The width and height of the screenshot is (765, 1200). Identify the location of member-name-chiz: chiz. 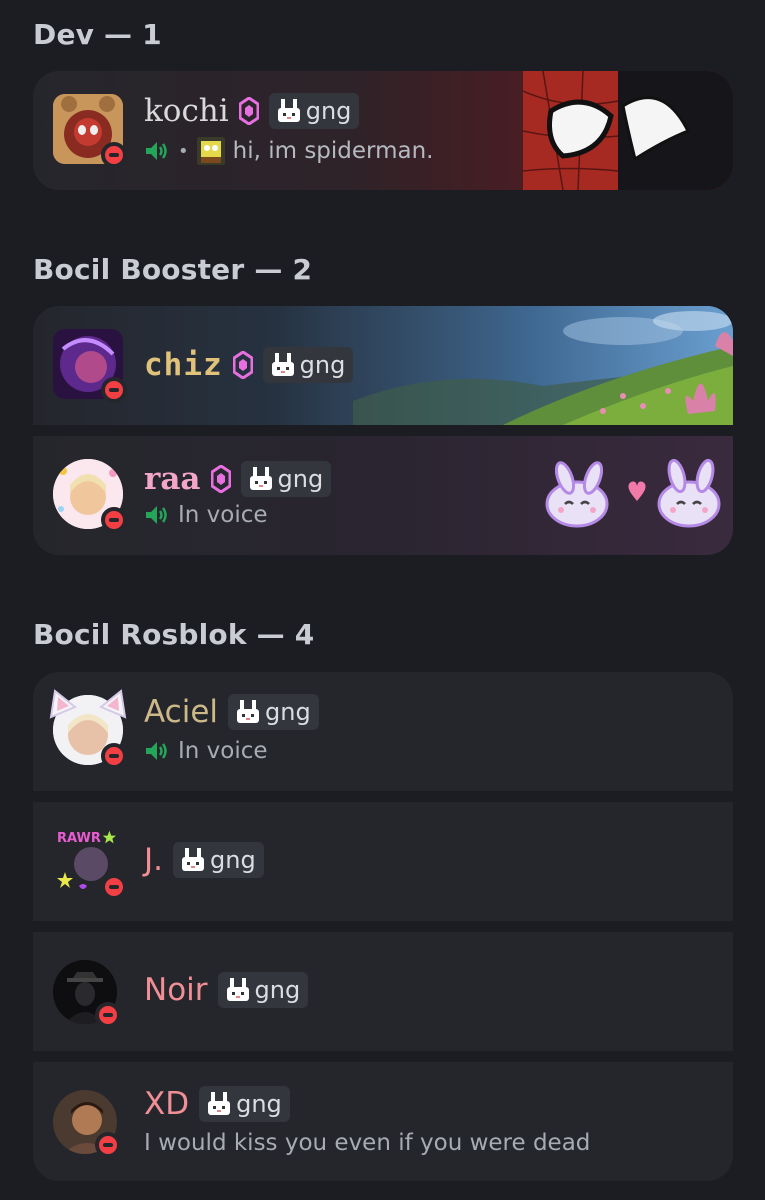
(183, 365).